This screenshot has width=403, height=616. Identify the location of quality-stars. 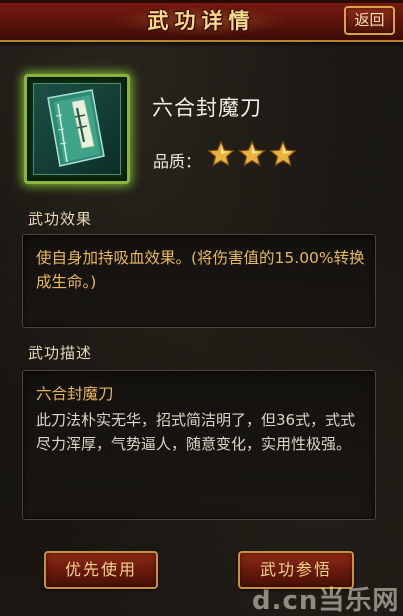
(252, 155).